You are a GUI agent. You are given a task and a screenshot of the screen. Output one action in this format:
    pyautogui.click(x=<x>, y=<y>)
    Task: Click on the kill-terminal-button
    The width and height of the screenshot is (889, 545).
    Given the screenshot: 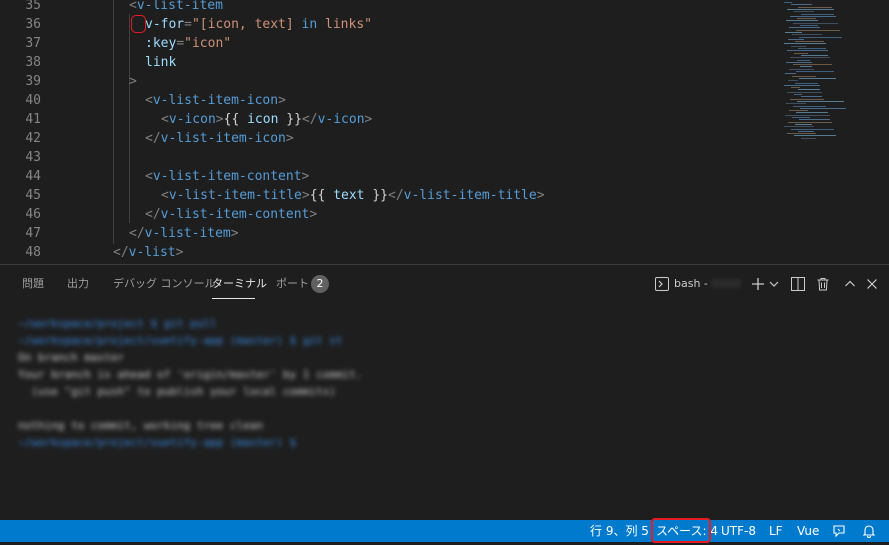 What is the action you would take?
    pyautogui.click(x=823, y=284)
    